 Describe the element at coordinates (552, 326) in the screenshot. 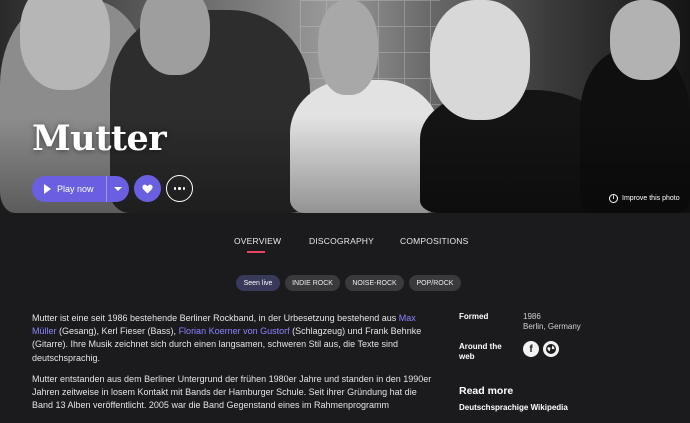

I see `formed-place: Berlin, Germany` at that location.